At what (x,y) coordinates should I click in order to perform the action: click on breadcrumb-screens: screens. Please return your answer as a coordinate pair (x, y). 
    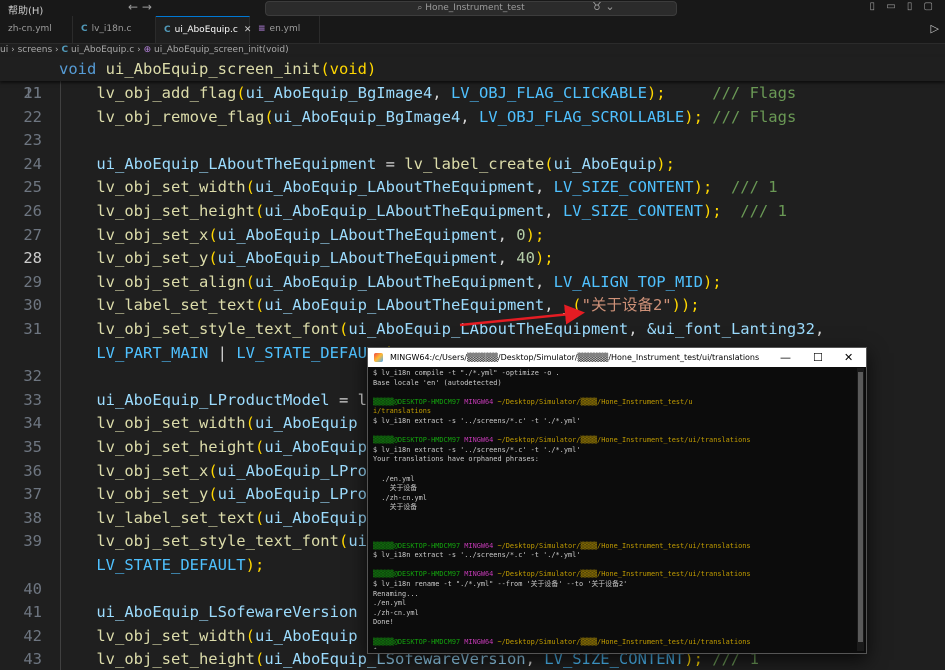
    Looking at the image, I should click on (35, 50).